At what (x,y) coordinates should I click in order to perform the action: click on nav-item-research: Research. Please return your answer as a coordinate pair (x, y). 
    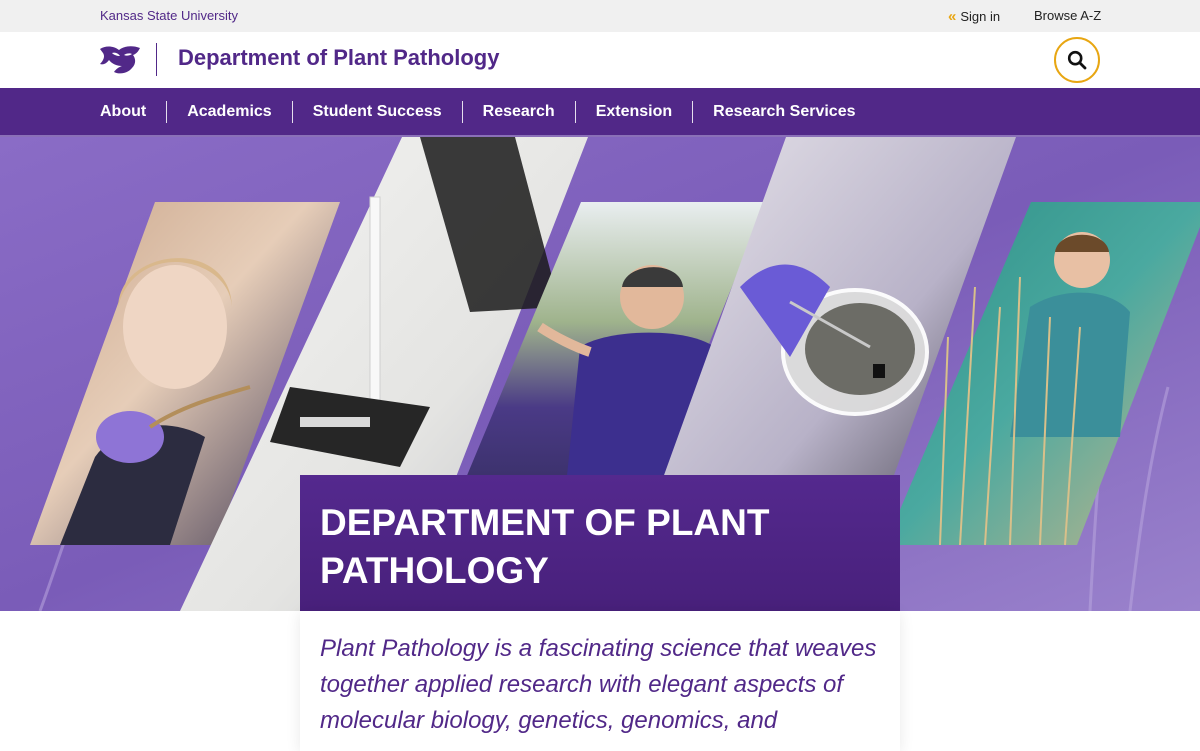
    Looking at the image, I should click on (518, 111).